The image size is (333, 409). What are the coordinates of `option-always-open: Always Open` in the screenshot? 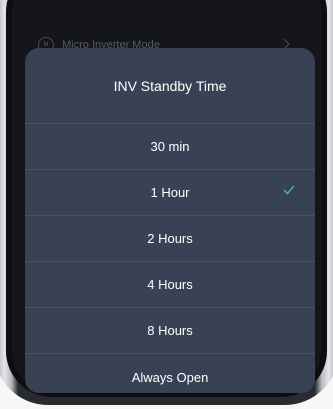 It's located at (170, 373).